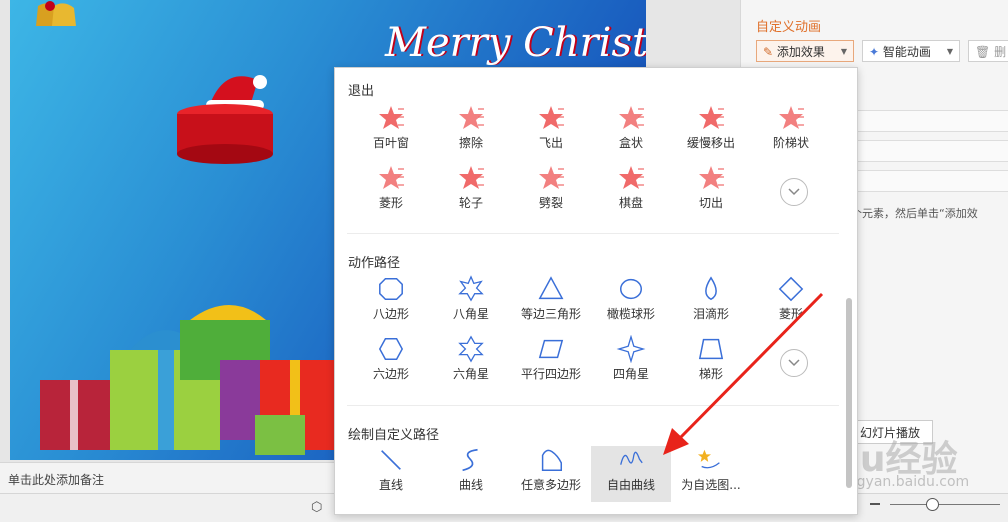  I want to click on pencil-icon: ✎, so click(768, 52).